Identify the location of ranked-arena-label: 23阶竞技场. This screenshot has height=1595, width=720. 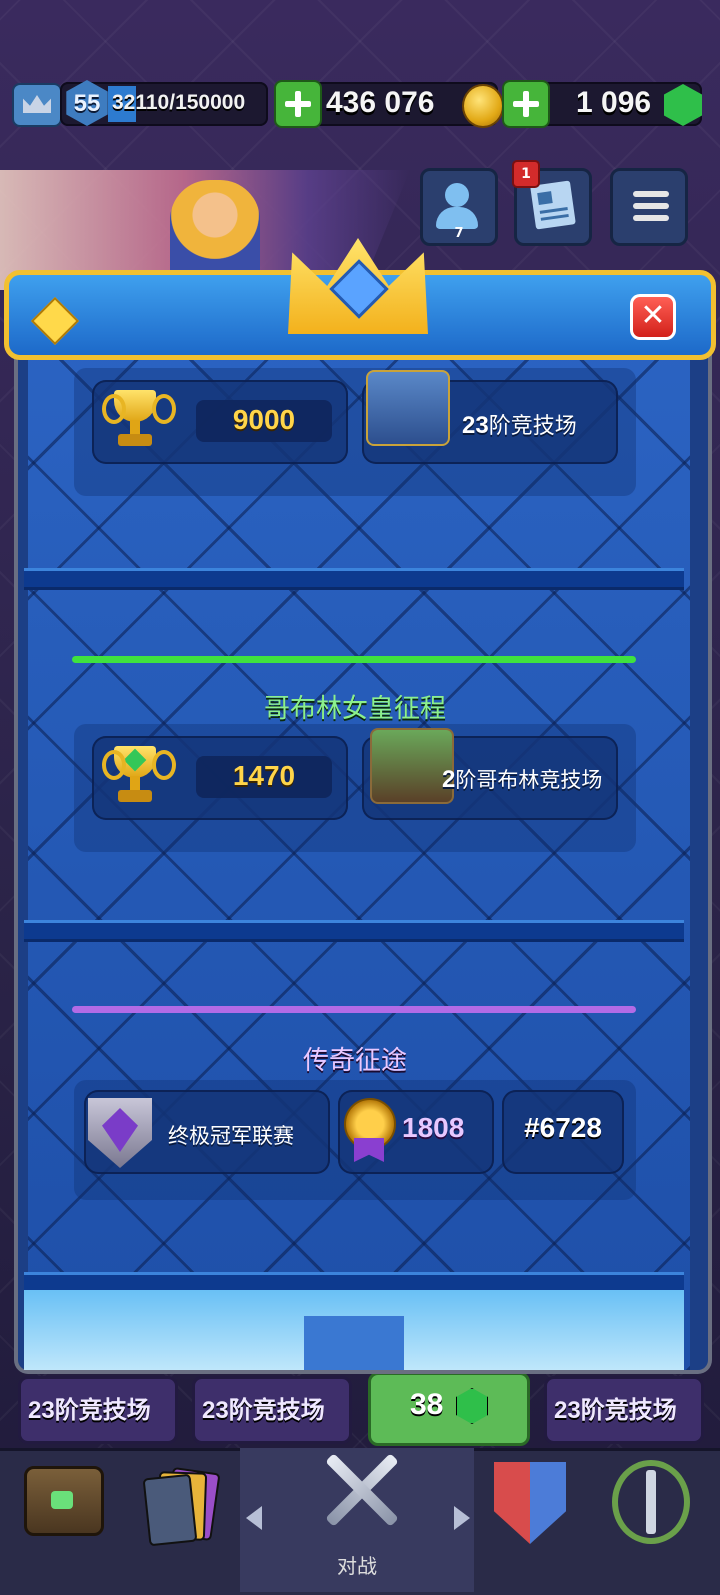
(519, 425).